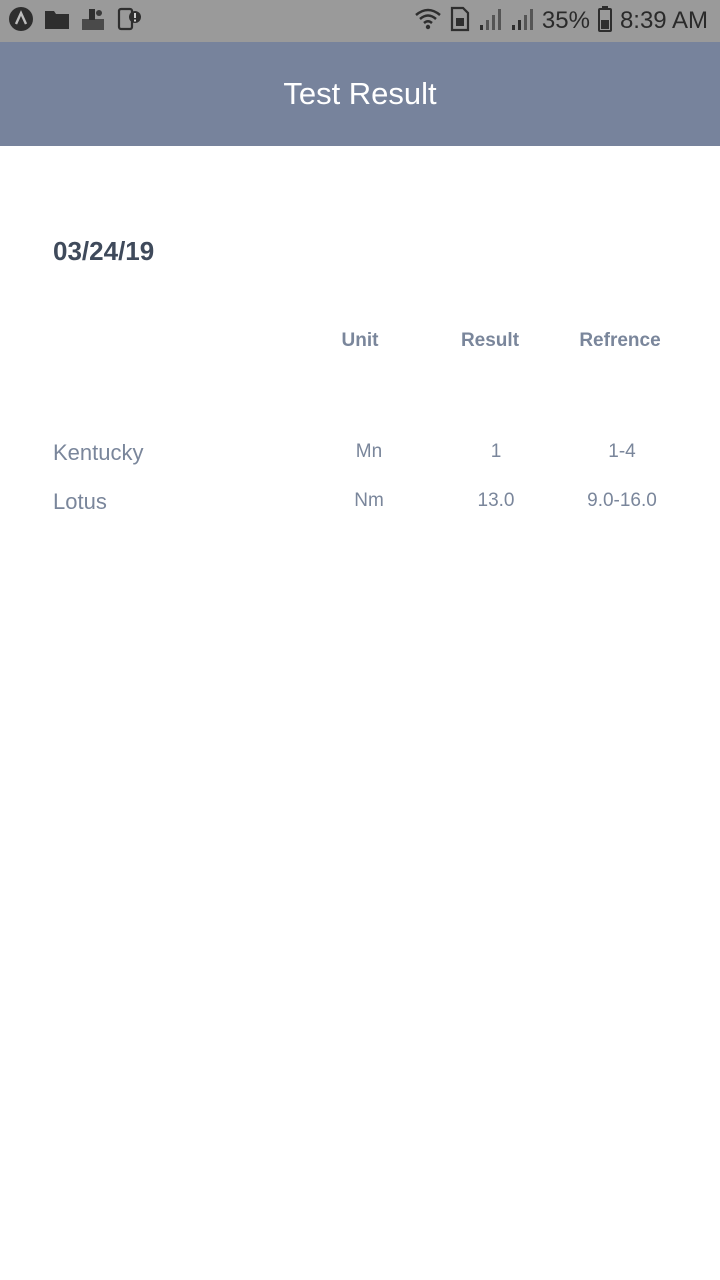 This screenshot has width=720, height=1280. I want to click on report-date: 03/24/19, so click(104, 251).